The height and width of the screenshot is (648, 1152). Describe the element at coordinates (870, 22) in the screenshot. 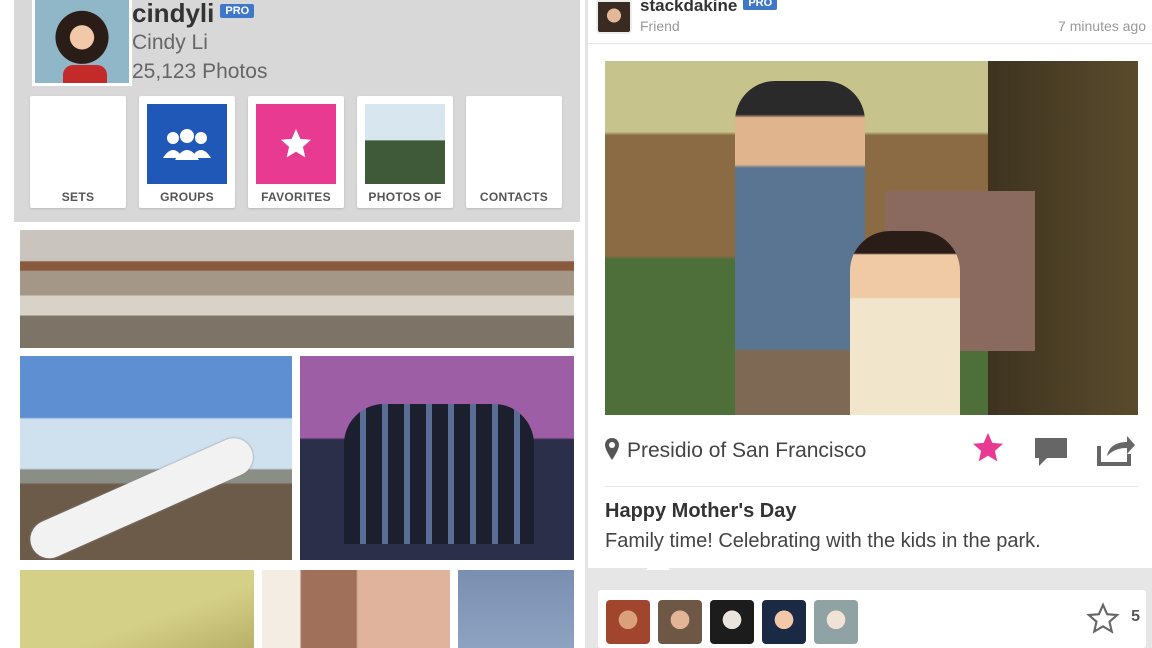

I see `post-header: stackdakine PRO Friend 7 minutes ago` at that location.